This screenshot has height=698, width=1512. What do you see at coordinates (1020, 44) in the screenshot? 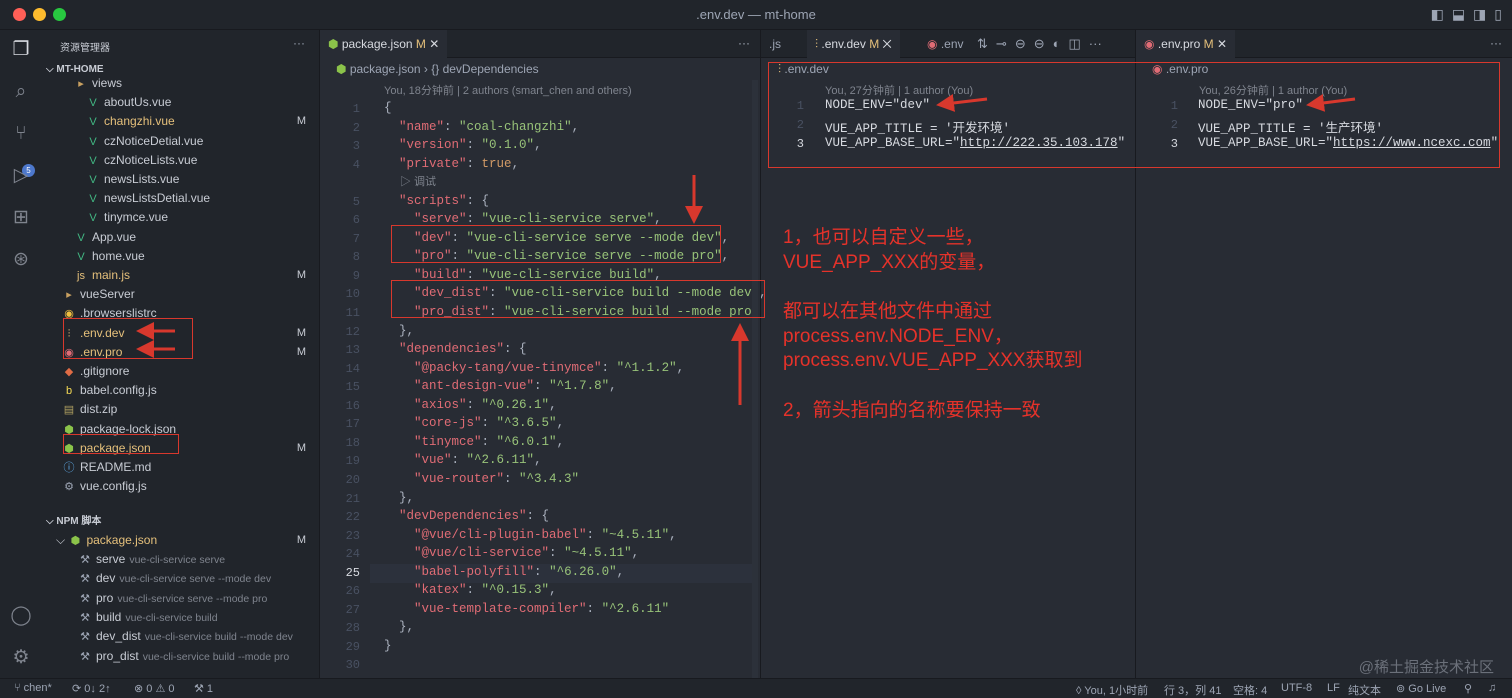
I see `previous-change-icon: ⊖` at bounding box center [1020, 44].